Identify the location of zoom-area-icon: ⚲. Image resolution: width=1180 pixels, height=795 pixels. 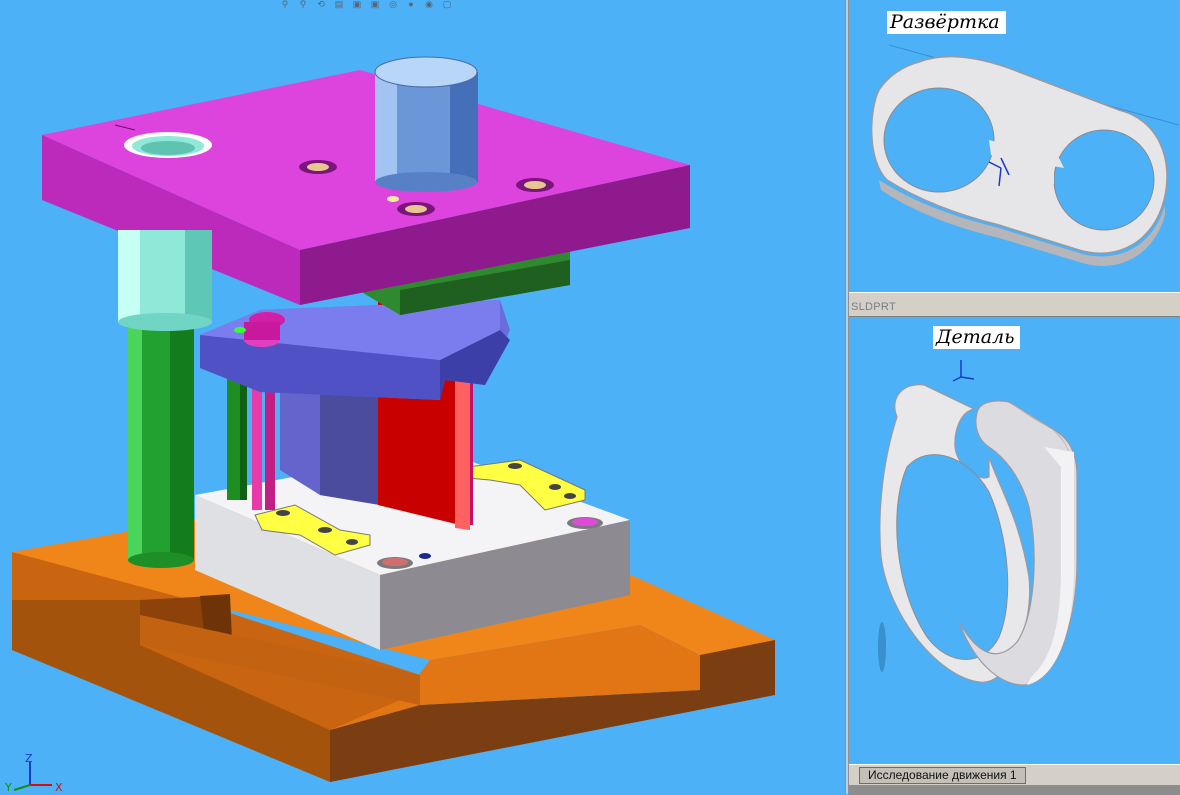
(303, 4).